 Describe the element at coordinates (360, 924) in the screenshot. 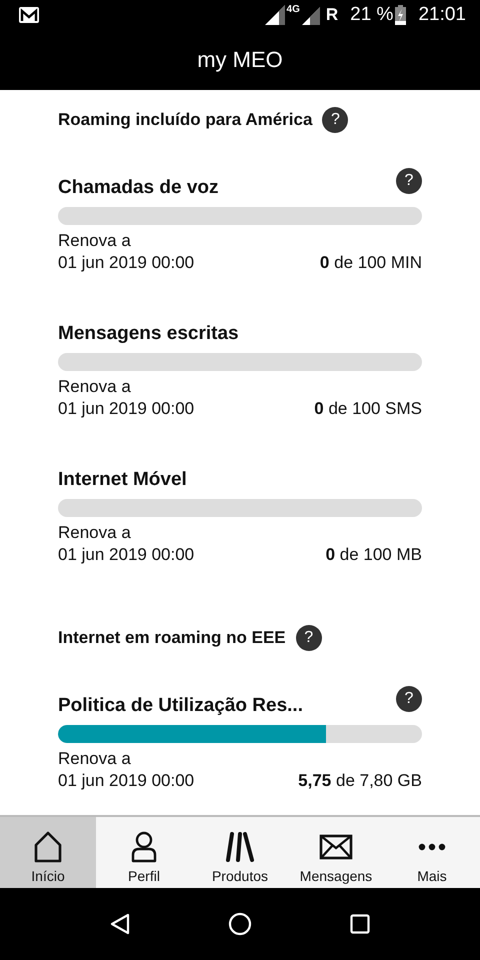

I see `recent-apps-icon` at that location.